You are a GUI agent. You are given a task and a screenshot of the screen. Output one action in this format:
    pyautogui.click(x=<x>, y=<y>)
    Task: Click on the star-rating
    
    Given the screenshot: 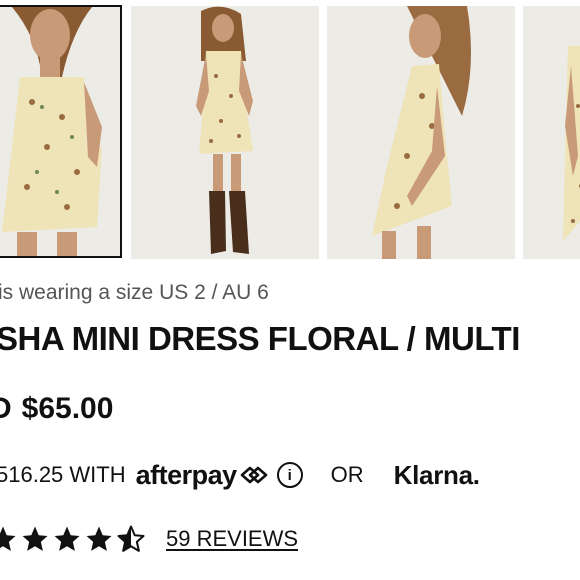 What is the action you would take?
    pyautogui.click(x=74, y=539)
    